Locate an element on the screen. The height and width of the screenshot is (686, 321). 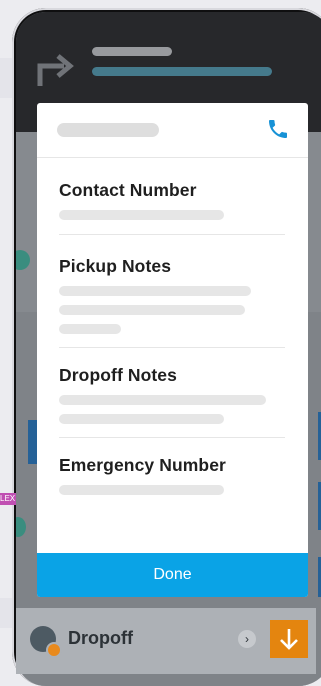
arrow-down-button is located at coordinates (289, 639).